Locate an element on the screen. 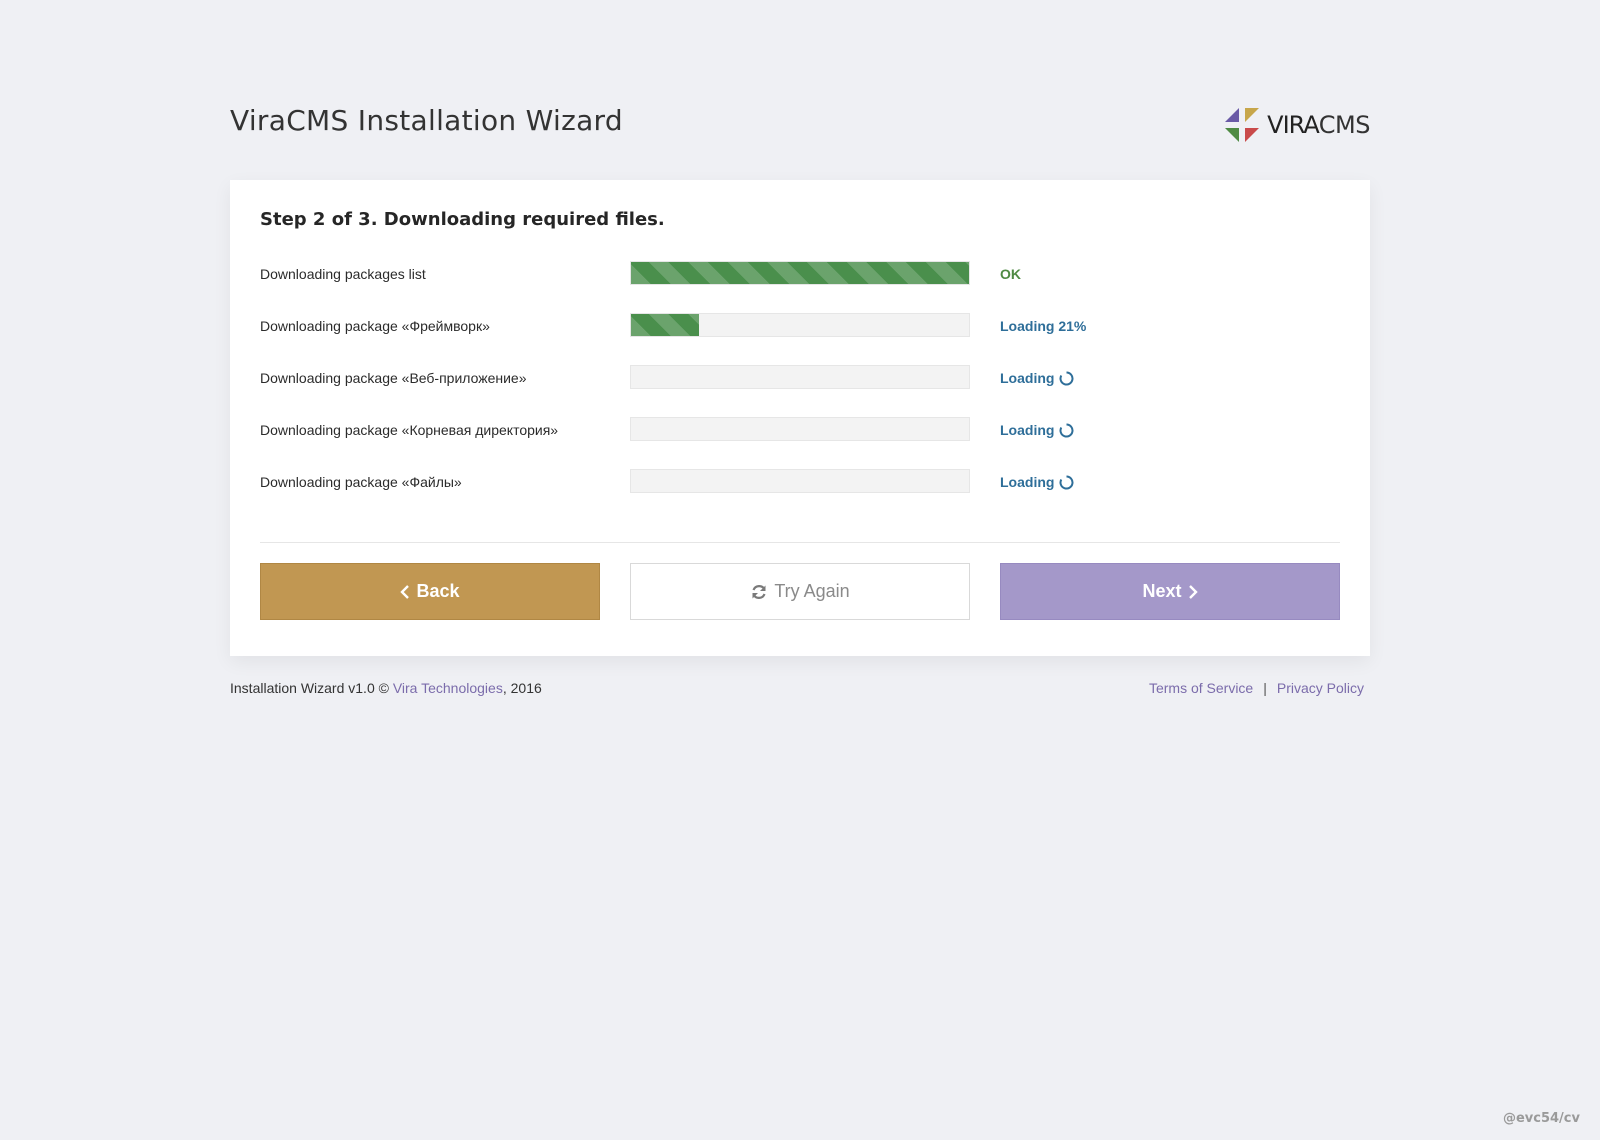  logo-text-cms: CMS is located at coordinates (1344, 125).